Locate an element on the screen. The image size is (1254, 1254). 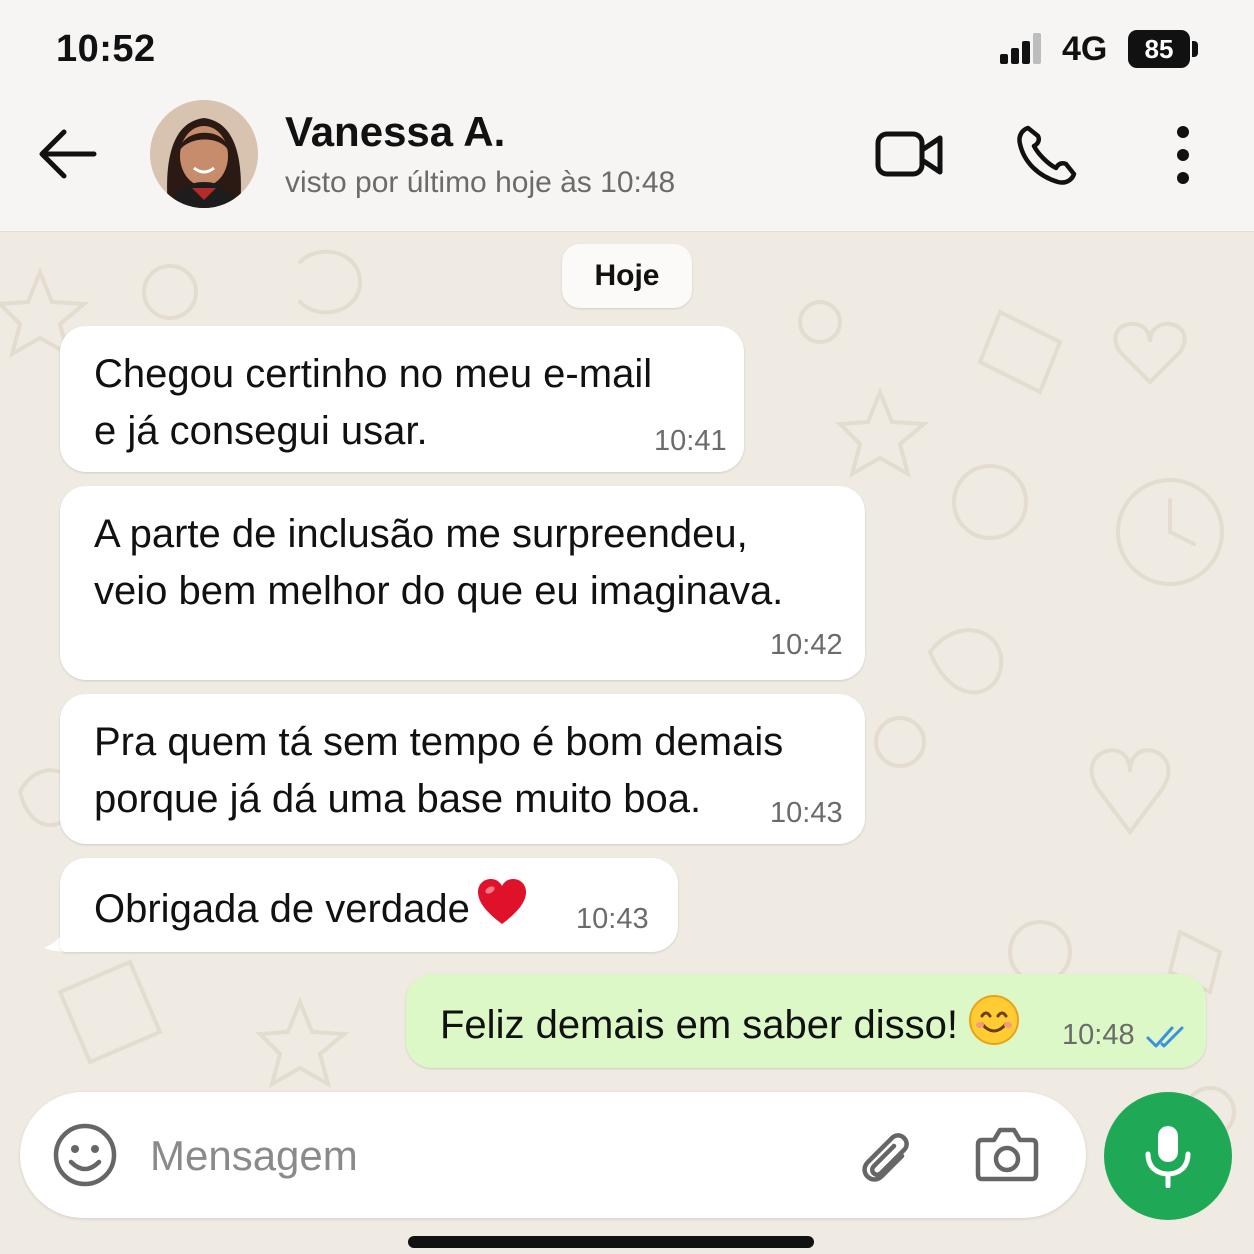
message-time: 10:42 is located at coordinates (806, 645).